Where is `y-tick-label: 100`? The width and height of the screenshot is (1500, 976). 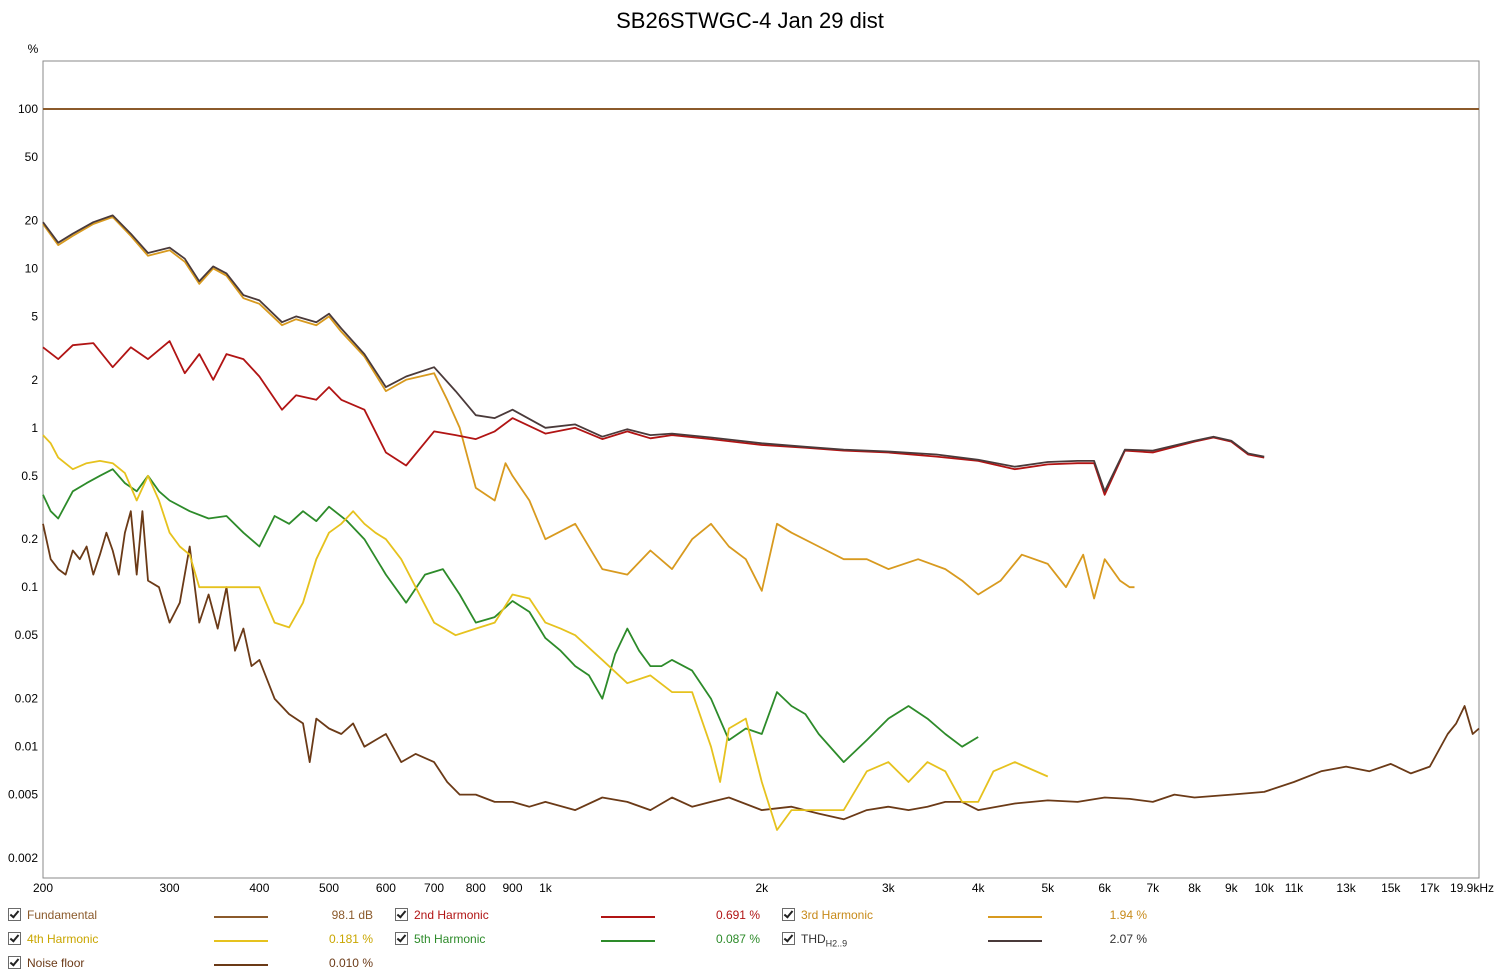 y-tick-label: 100 is located at coordinates (28, 109).